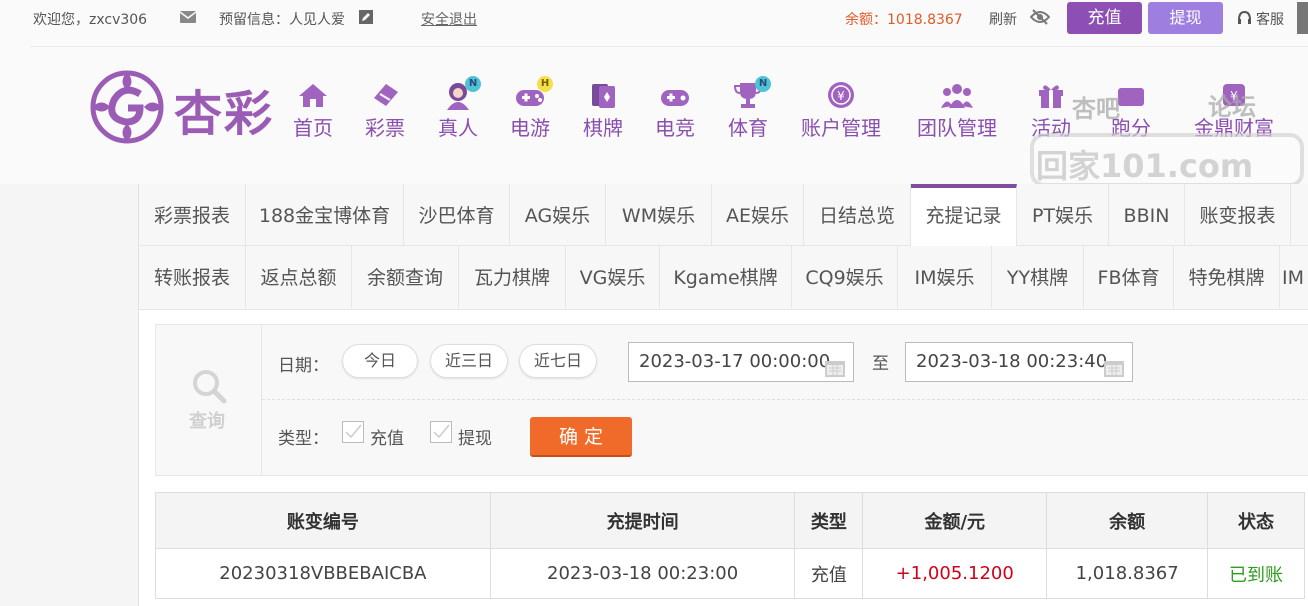  What do you see at coordinates (1127, 573) in the screenshot?
I see `record-balance: 1,018.8367` at bounding box center [1127, 573].